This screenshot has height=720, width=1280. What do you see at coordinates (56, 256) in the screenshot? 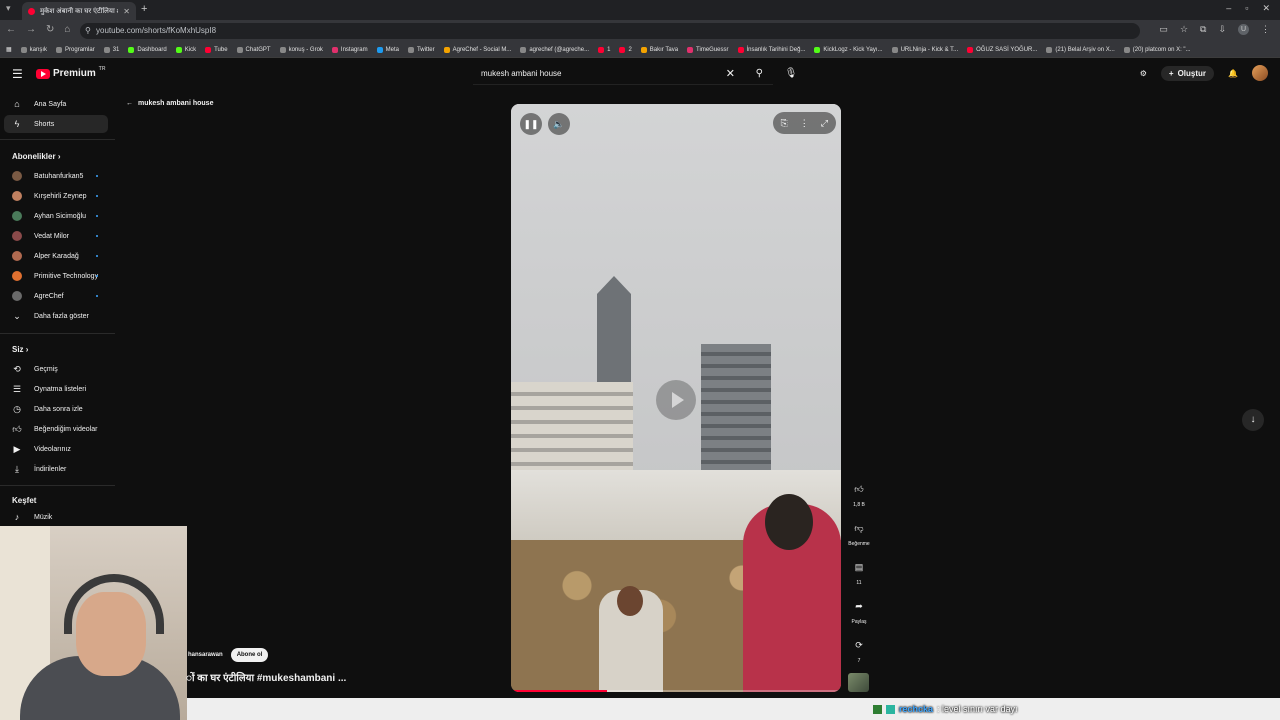
I see `sidebar-subscription-item: Alper Karadağ` at bounding box center [56, 256].